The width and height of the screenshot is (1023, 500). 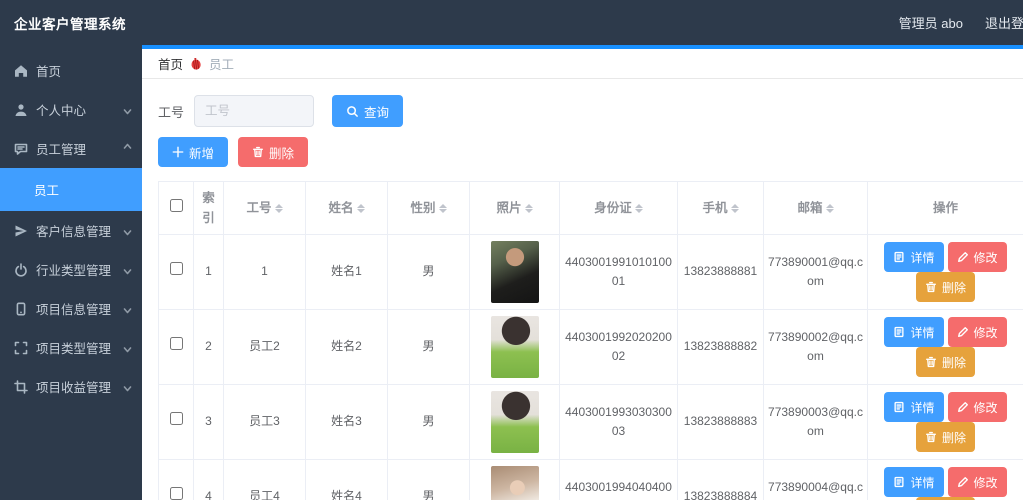 What do you see at coordinates (71, 386) in the screenshot?
I see `sidebar-item-project-revenue-management: 项目收益管理` at bounding box center [71, 386].